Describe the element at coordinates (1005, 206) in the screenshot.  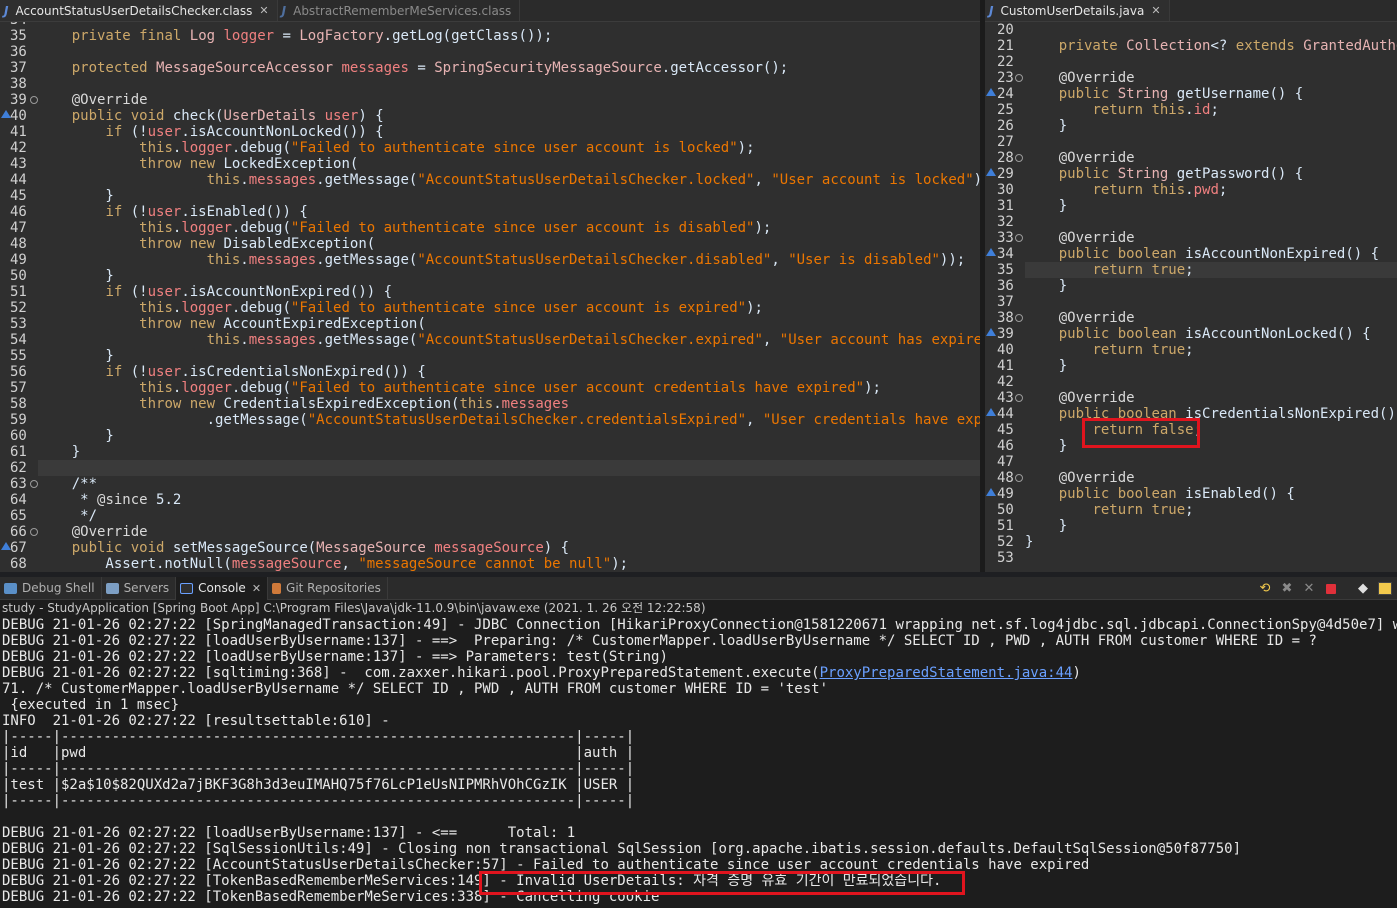
I see `line-number: 31` at that location.